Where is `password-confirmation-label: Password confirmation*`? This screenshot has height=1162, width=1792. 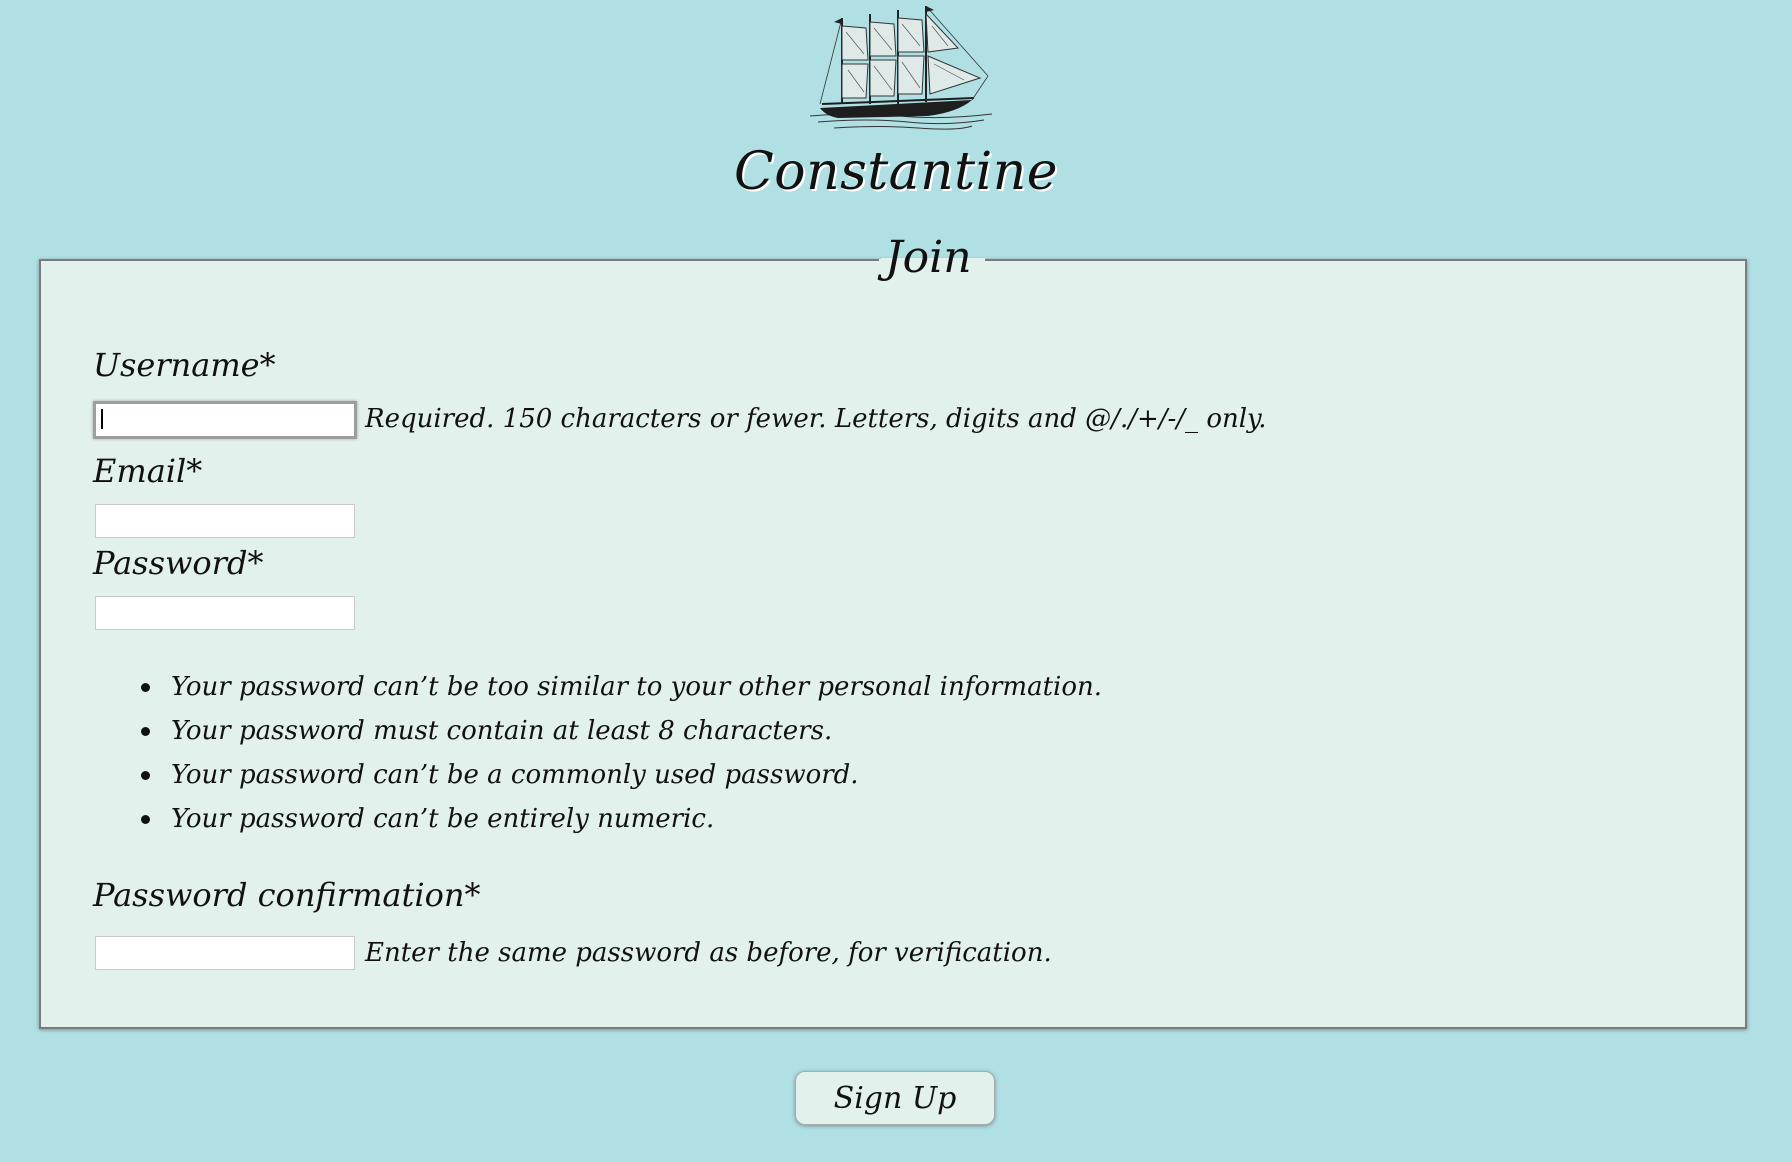
password-confirmation-label: Password confirmation* is located at coordinates (287, 895).